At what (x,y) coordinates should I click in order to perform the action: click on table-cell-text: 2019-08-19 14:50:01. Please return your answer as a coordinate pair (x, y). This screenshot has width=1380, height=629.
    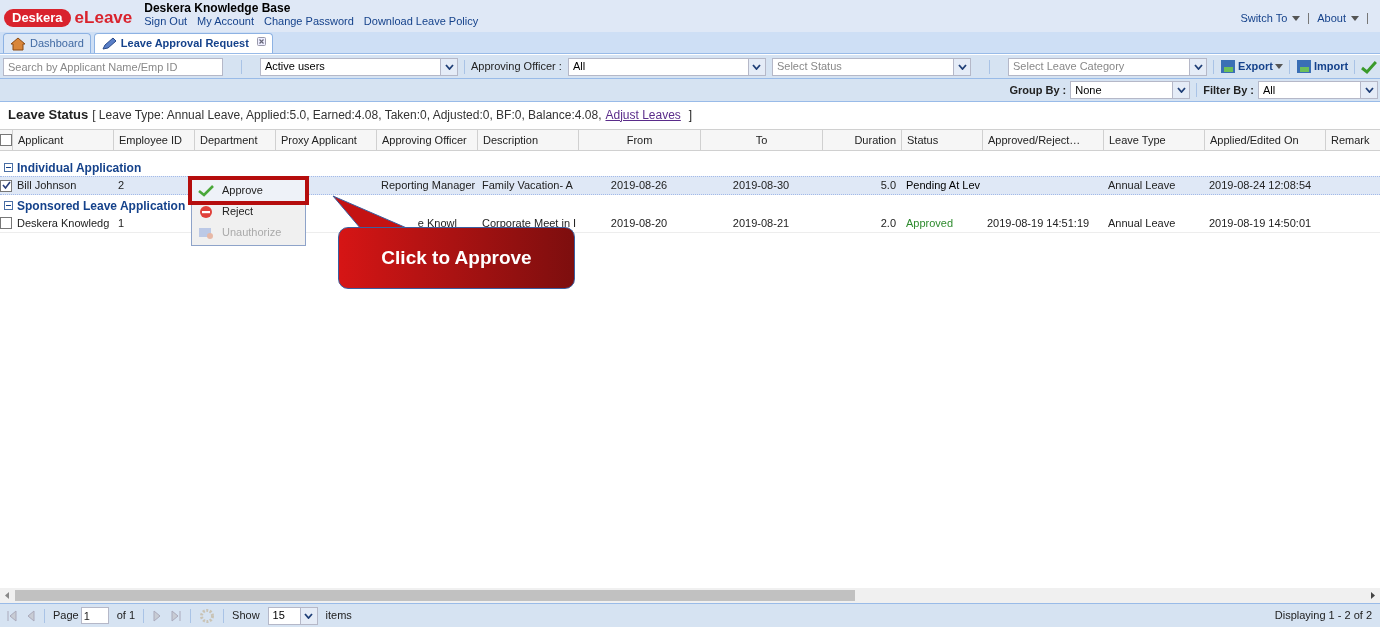
    Looking at the image, I should click on (1260, 223).